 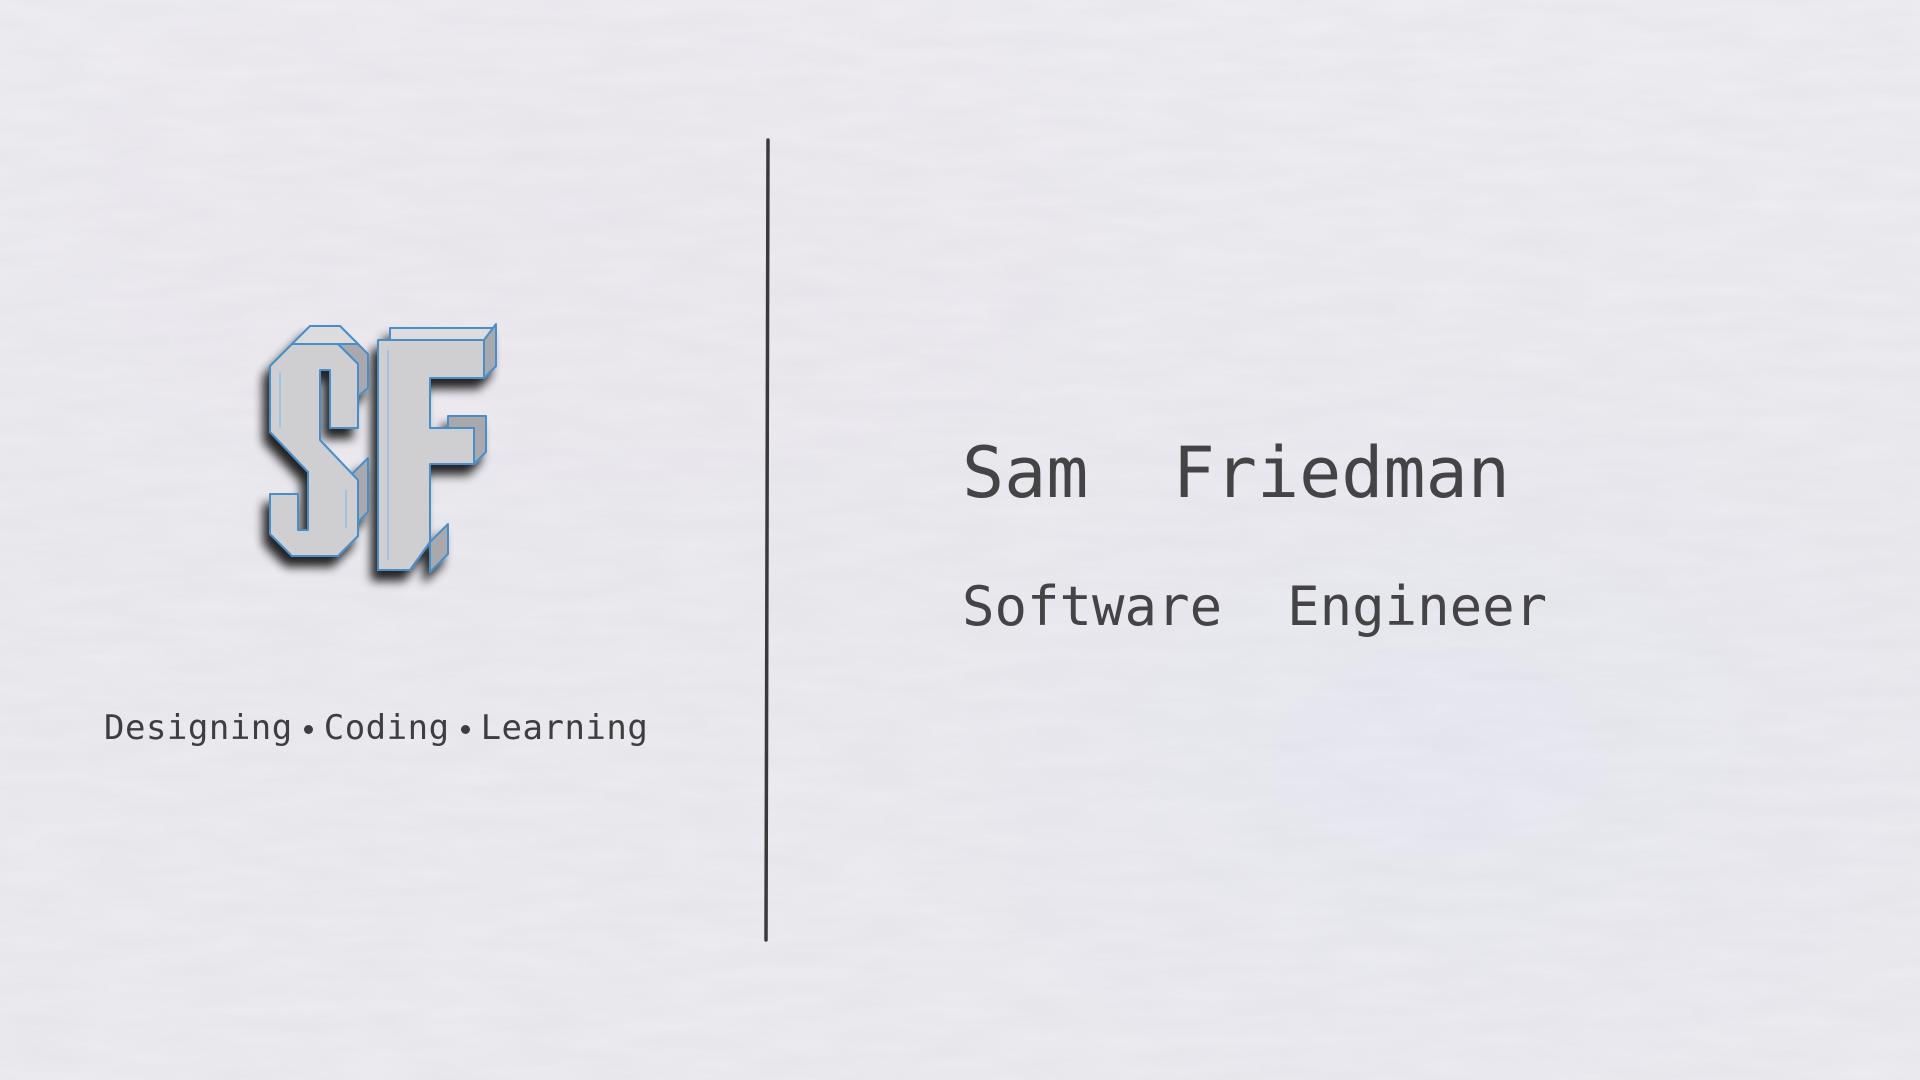 What do you see at coordinates (1255, 606) in the screenshot?
I see `profile-title: Software Engineer` at bounding box center [1255, 606].